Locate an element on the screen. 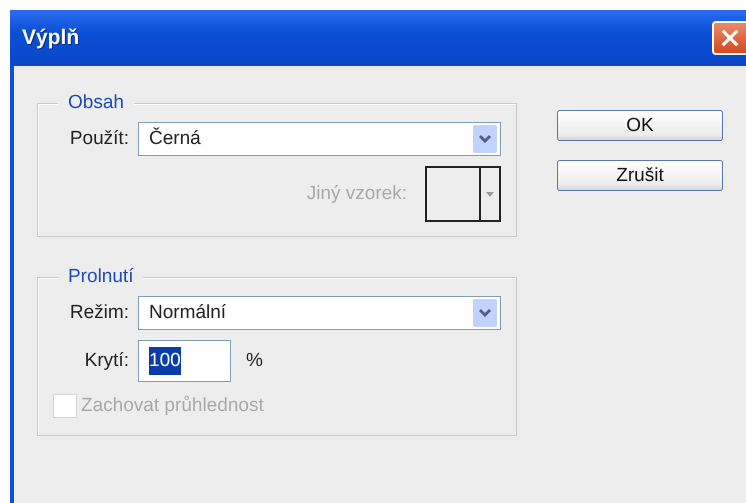  checkbox-label: Zachovat průhlednost is located at coordinates (172, 406).